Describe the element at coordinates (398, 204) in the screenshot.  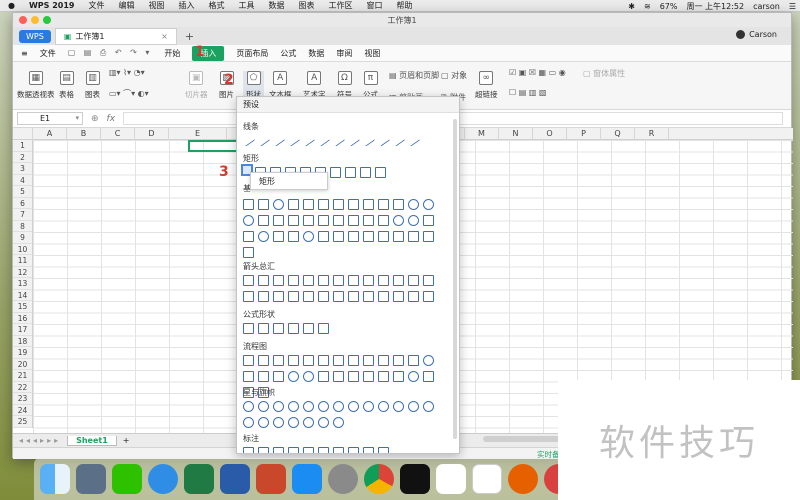
I see `octagon-icon` at that location.